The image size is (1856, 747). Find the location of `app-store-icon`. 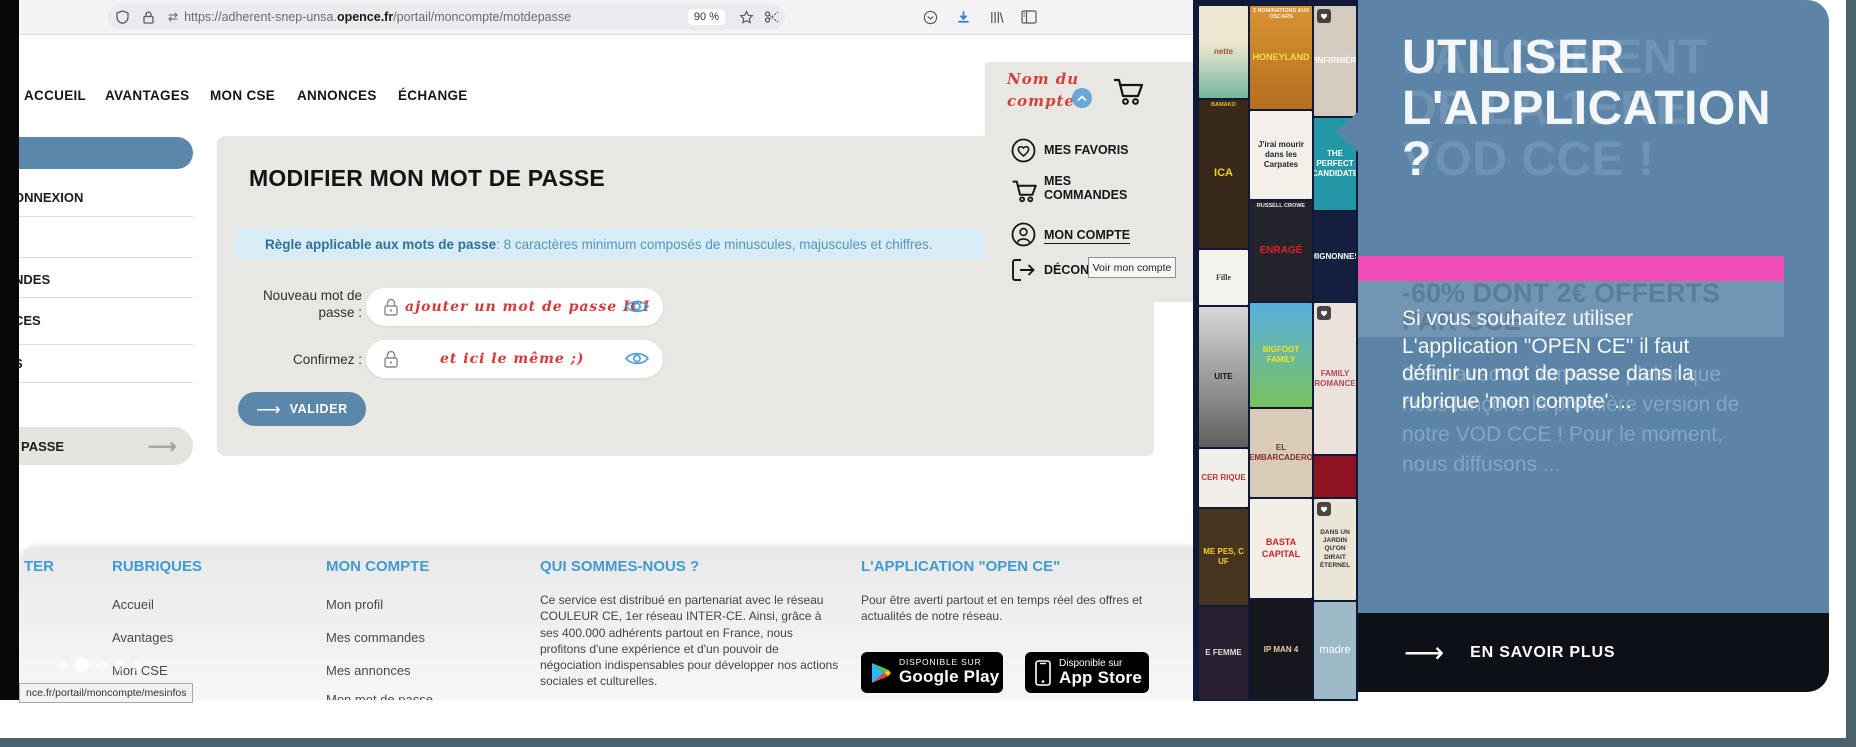

app-store-icon is located at coordinates (1043, 672).